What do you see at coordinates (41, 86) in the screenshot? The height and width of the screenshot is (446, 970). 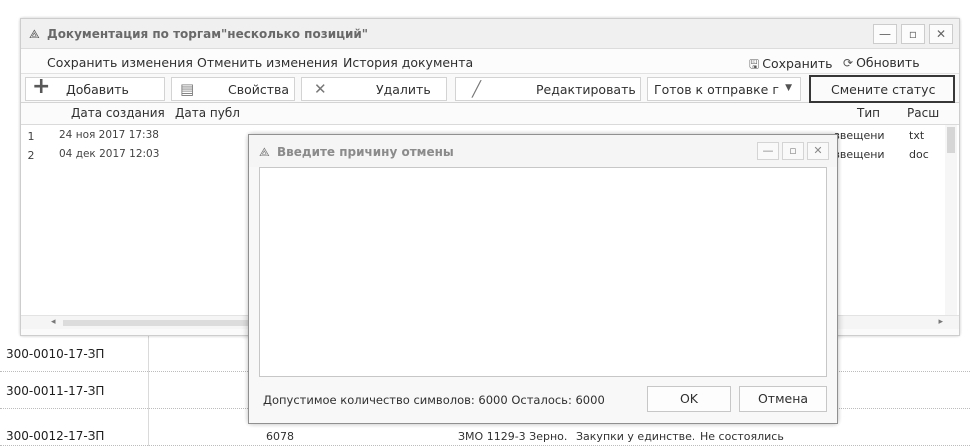 I see `plus-icon: +` at bounding box center [41, 86].